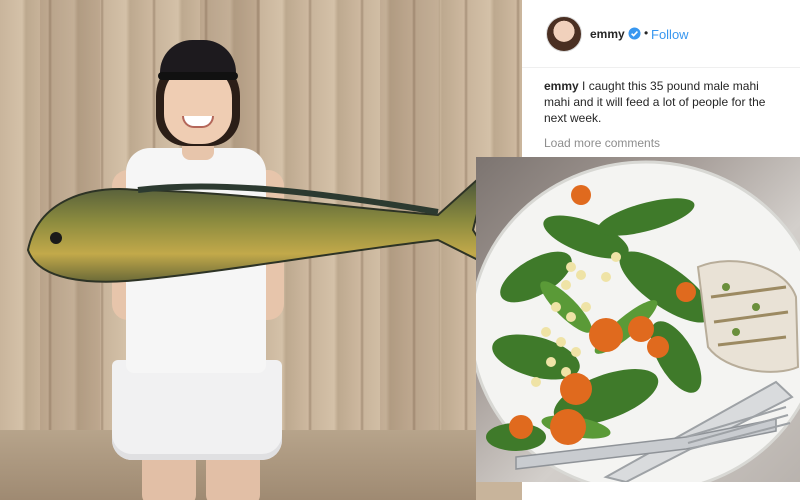 The height and width of the screenshot is (500, 800). I want to click on username-link: emmy, so click(607, 34).